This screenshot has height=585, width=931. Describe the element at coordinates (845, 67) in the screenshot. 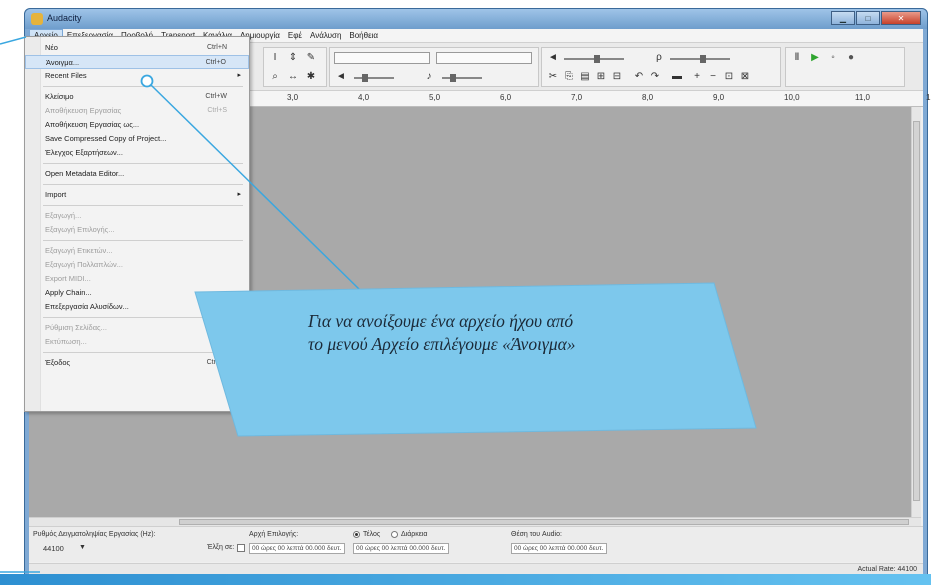

I see `transport-toolbar: Ⅱ ▶ ◦ ●` at that location.